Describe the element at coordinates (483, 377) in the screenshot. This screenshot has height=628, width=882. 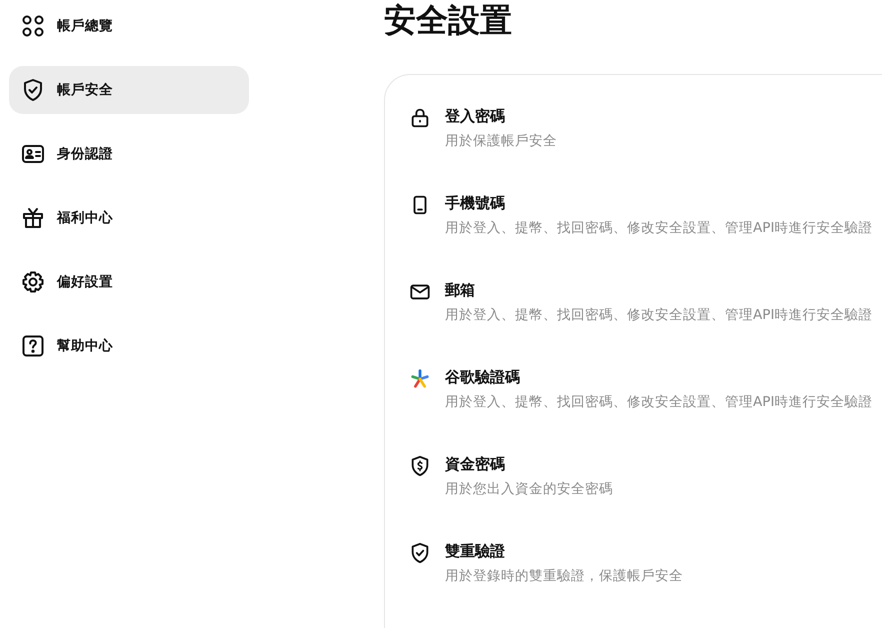
I see `setting-title: 谷歌驗證碼` at that location.